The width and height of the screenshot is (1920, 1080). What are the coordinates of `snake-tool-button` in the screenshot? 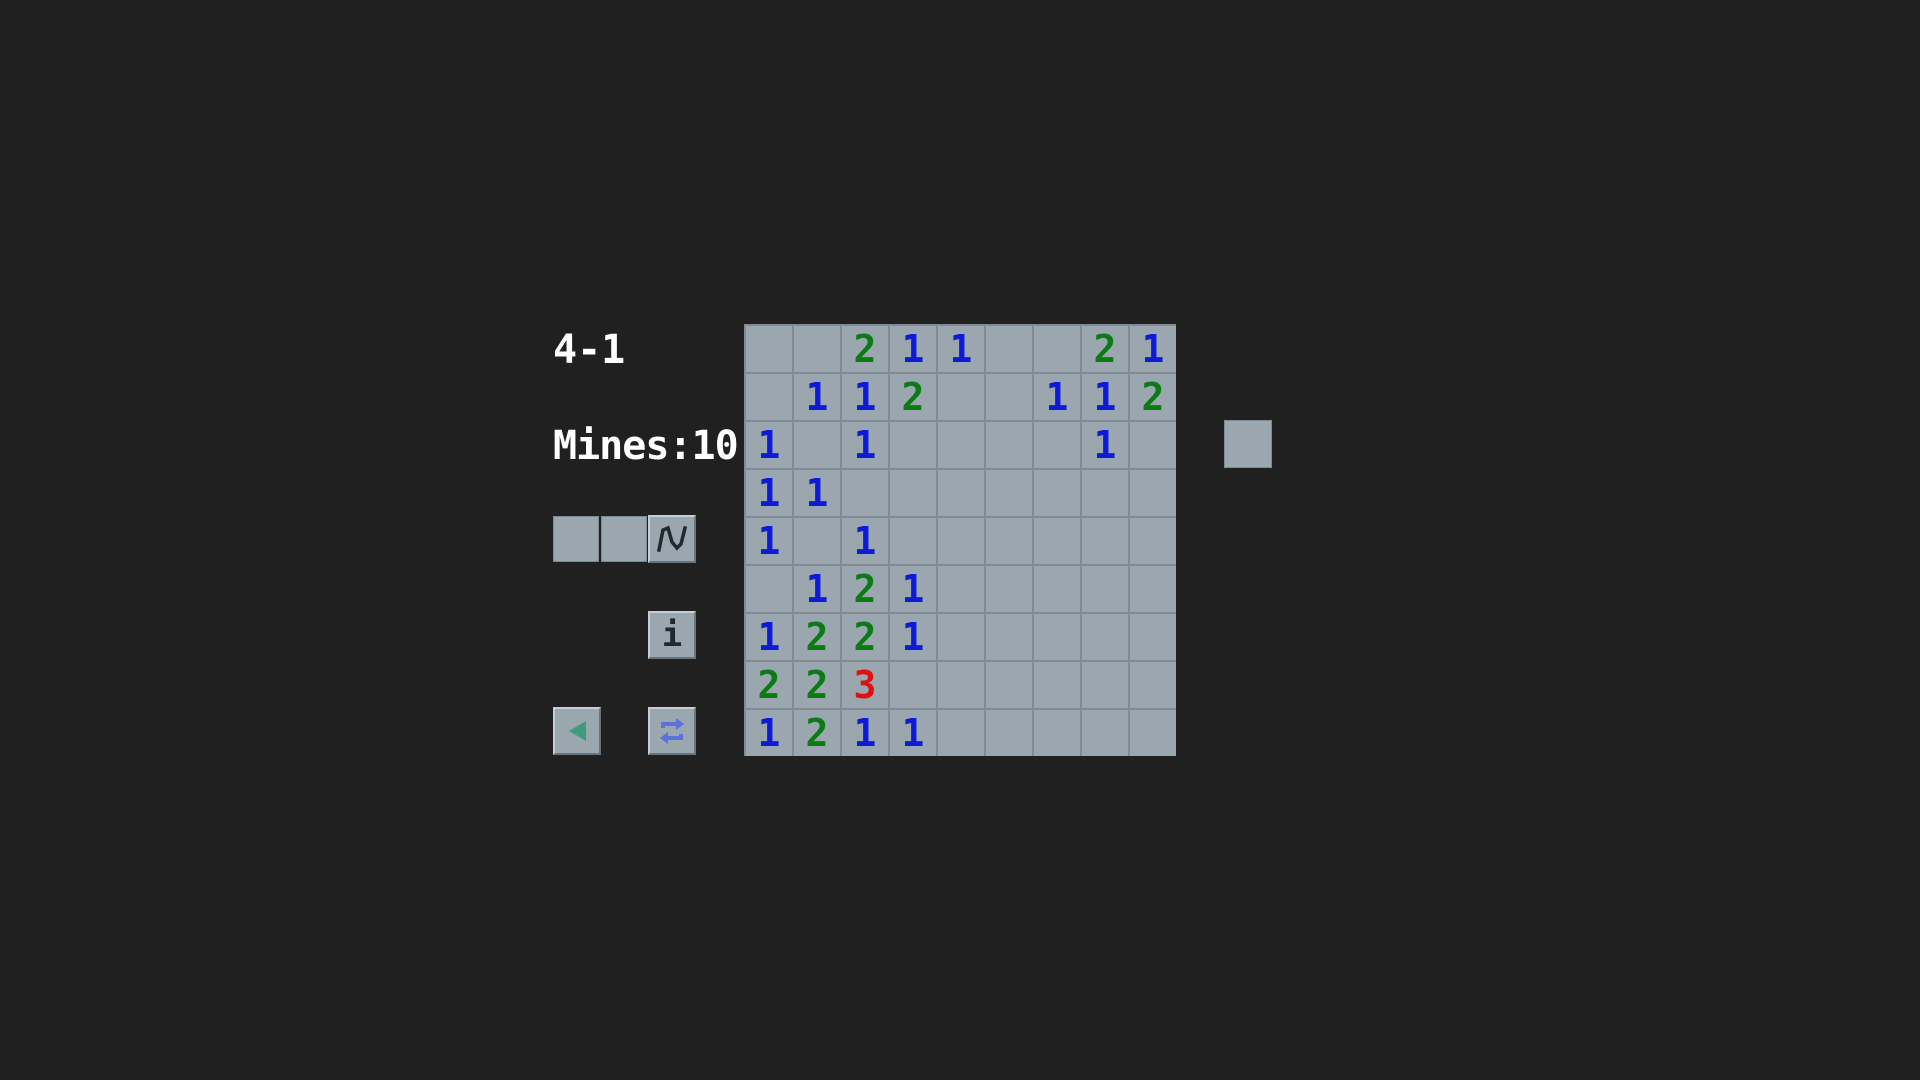 It's located at (672, 539).